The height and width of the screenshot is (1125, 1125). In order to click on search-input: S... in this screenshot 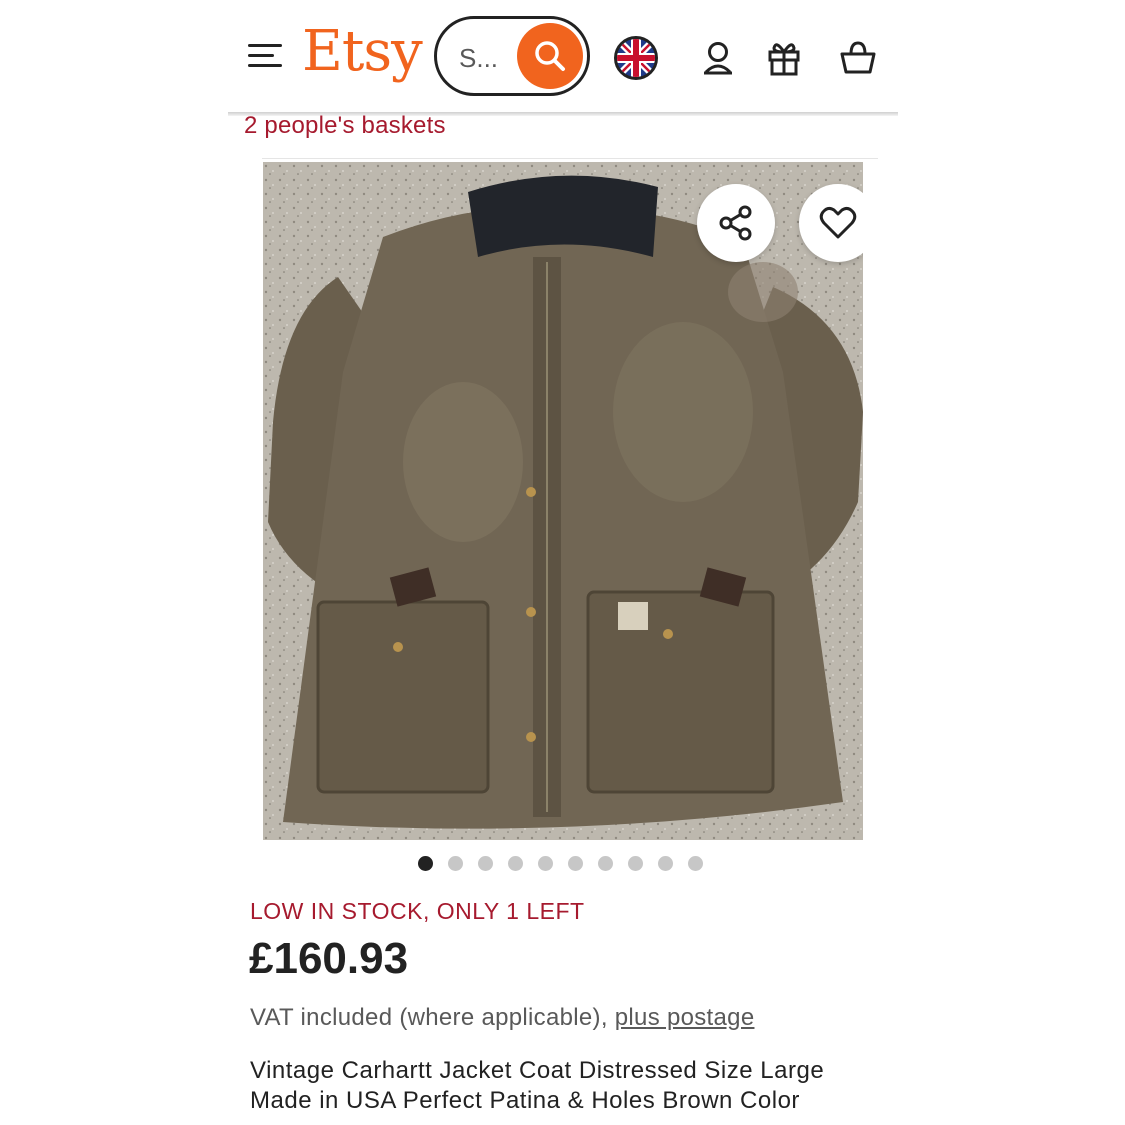, I will do `click(512, 56)`.